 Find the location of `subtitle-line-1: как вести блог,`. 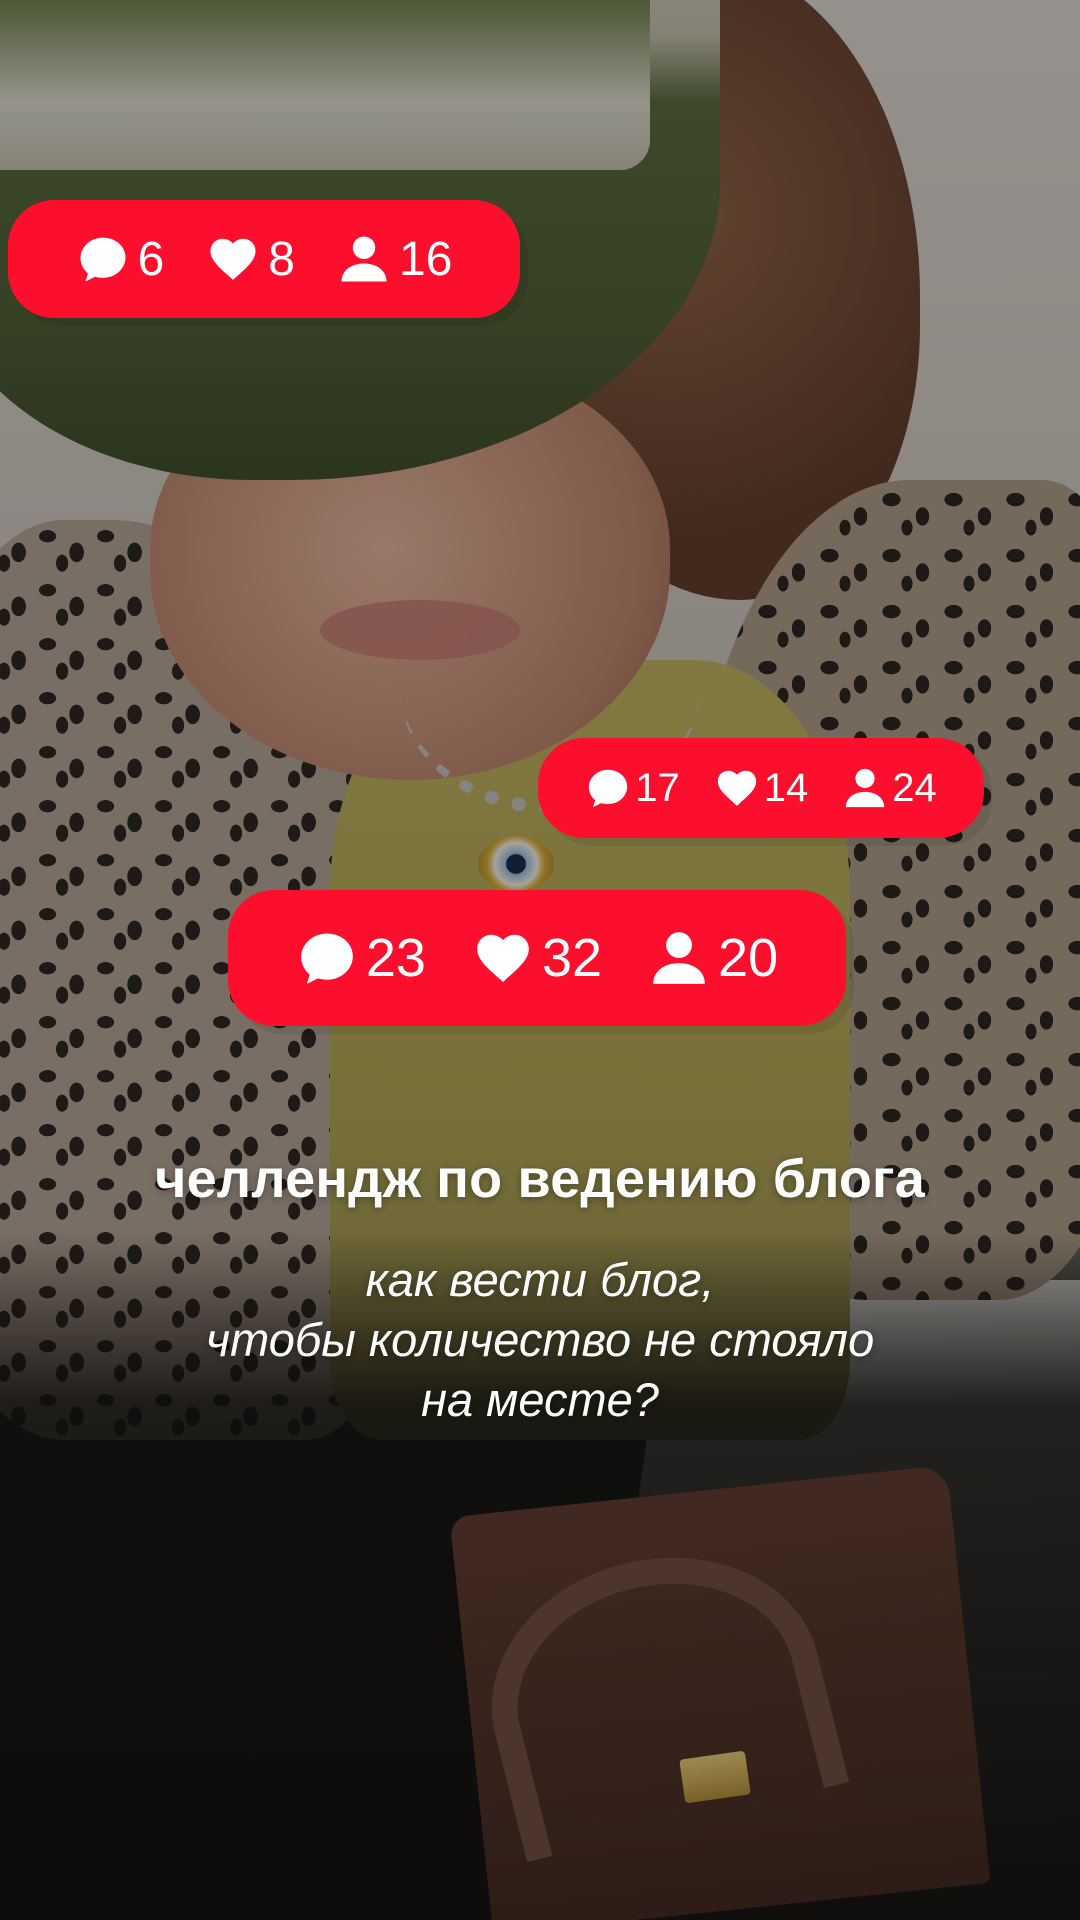

subtitle-line-1: как вести блог, is located at coordinates (540, 1279).